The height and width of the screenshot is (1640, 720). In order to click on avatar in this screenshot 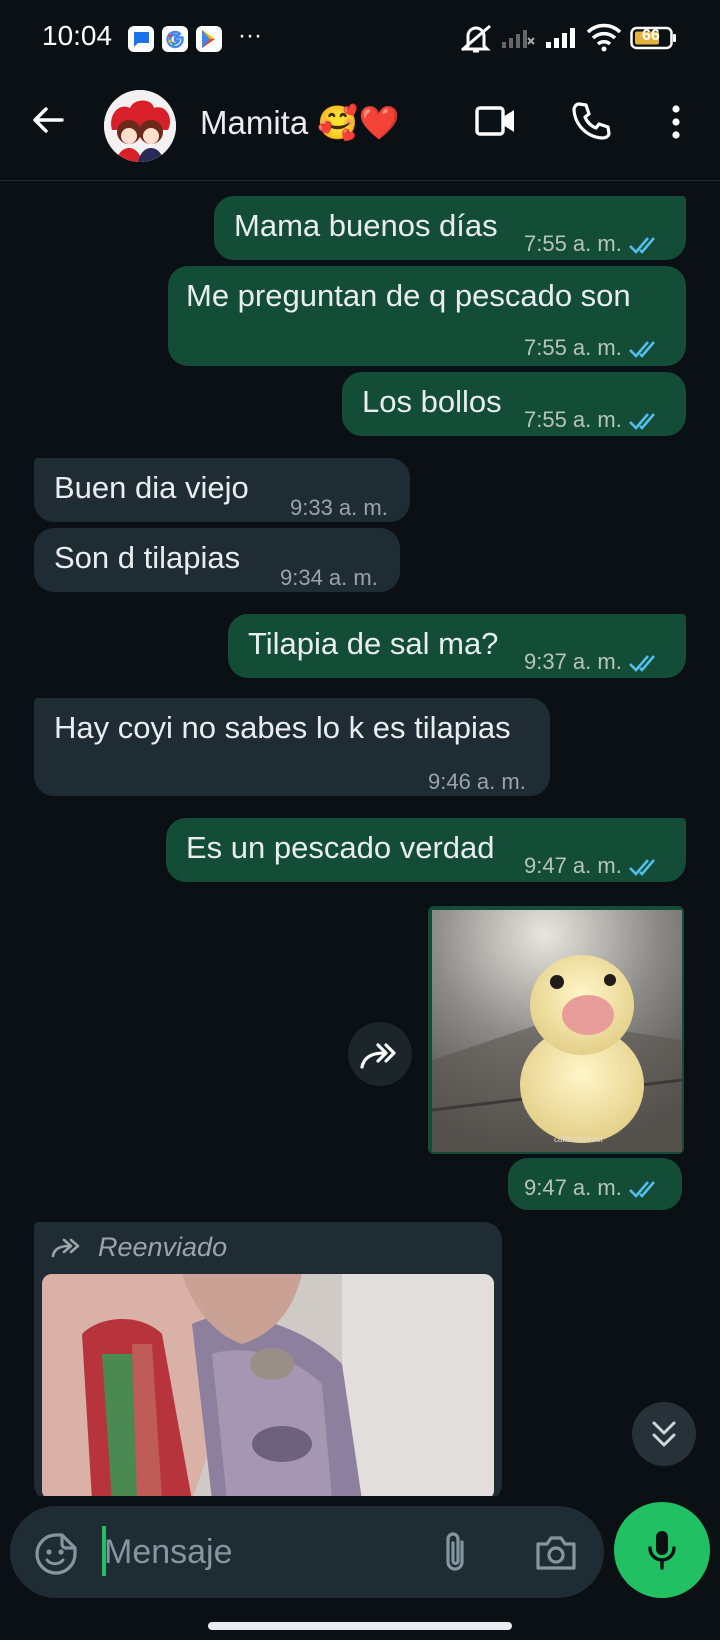, I will do `click(140, 126)`.